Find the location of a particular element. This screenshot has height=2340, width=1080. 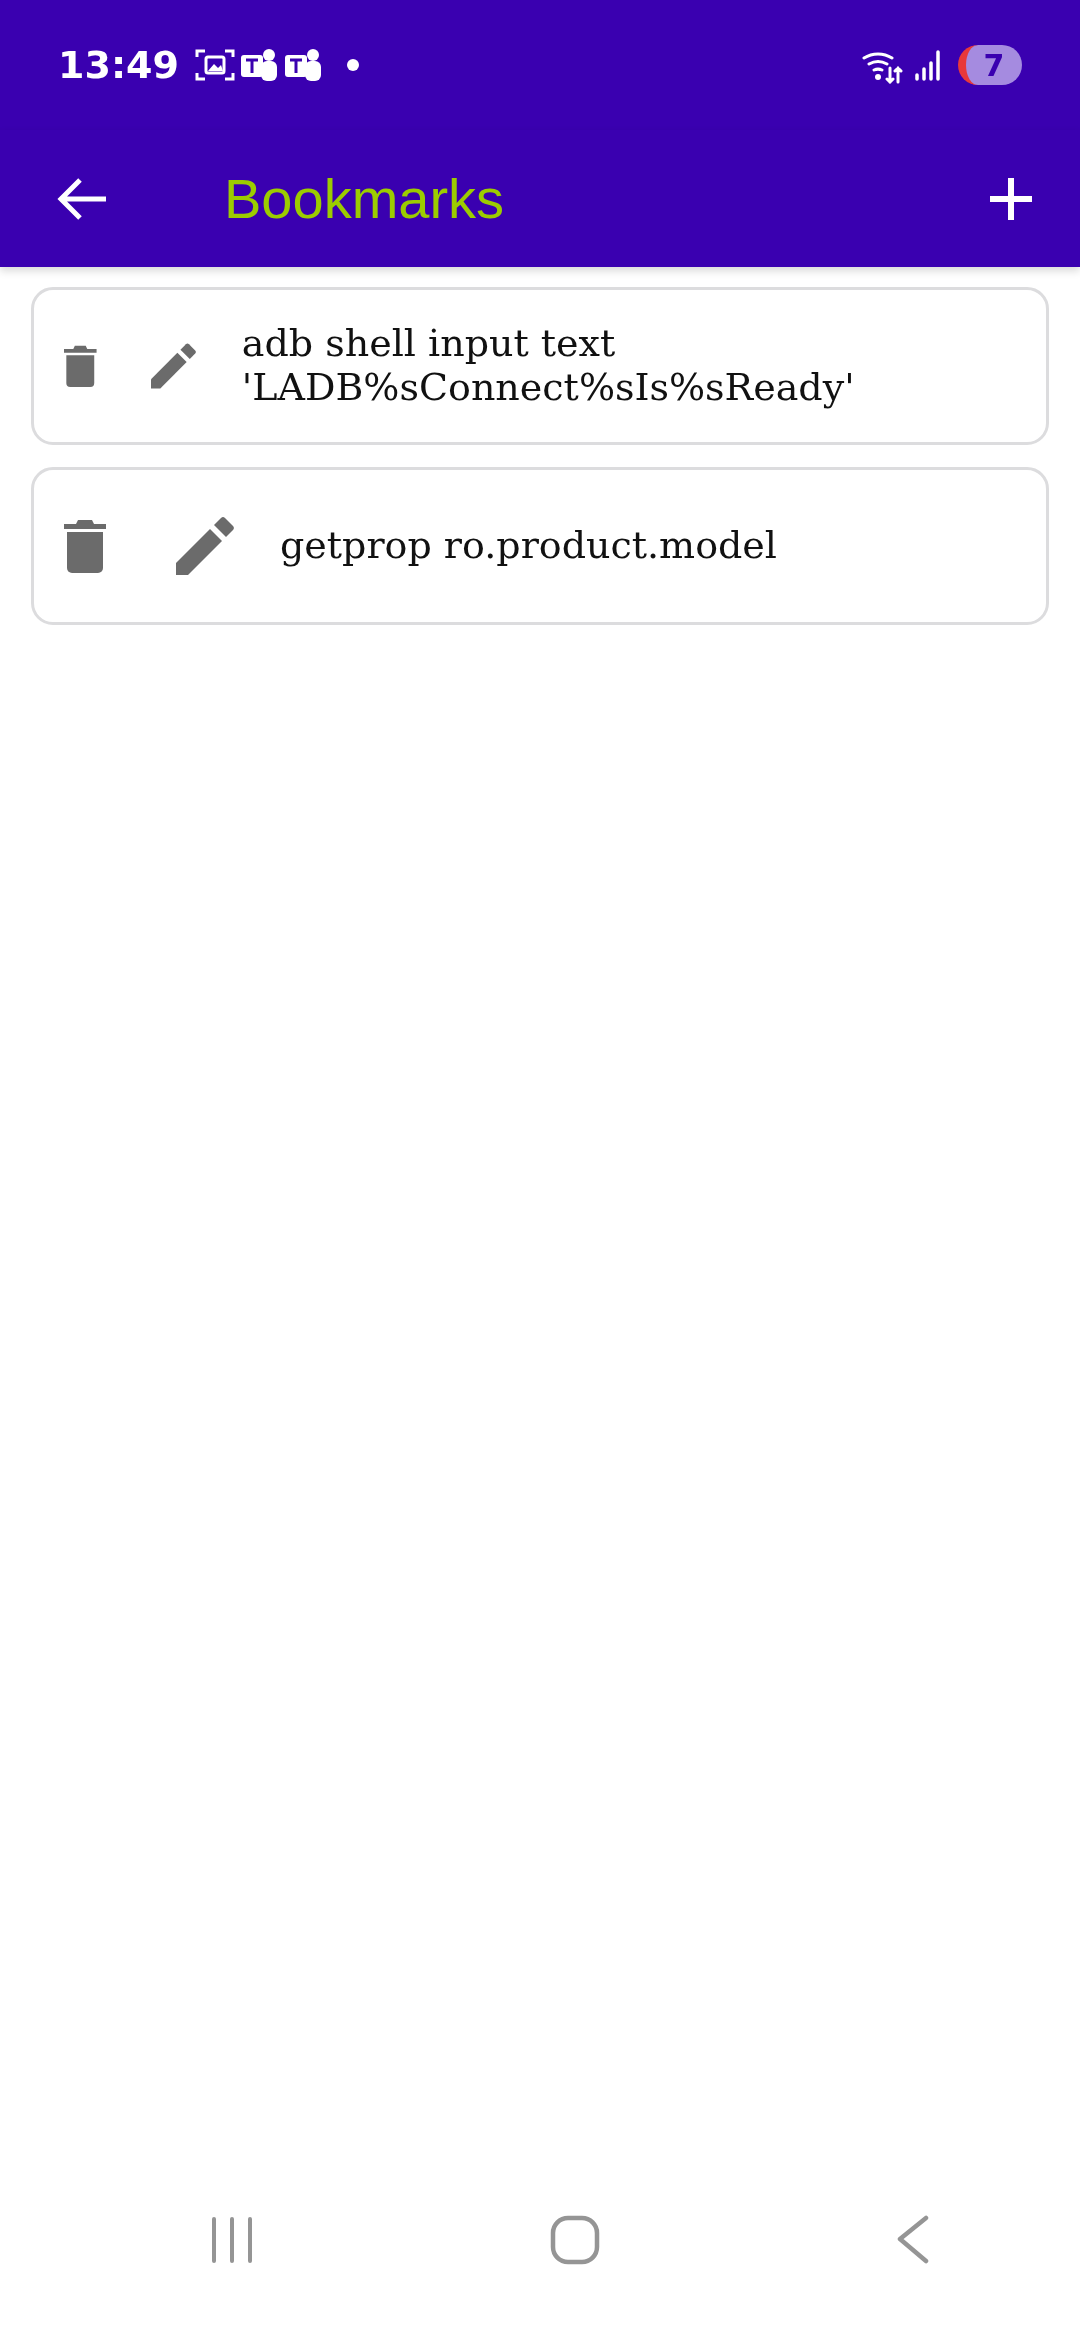

screenshot-icon is located at coordinates (214, 65).